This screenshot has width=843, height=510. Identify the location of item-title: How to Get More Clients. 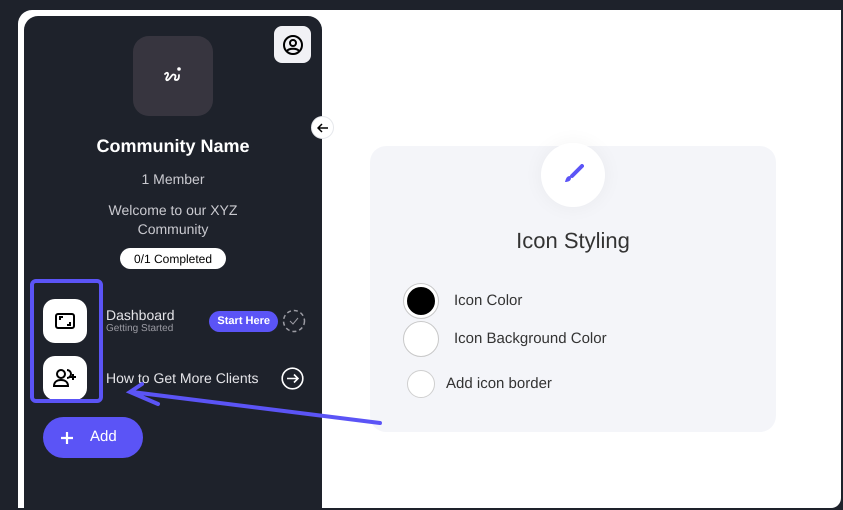
(193, 378).